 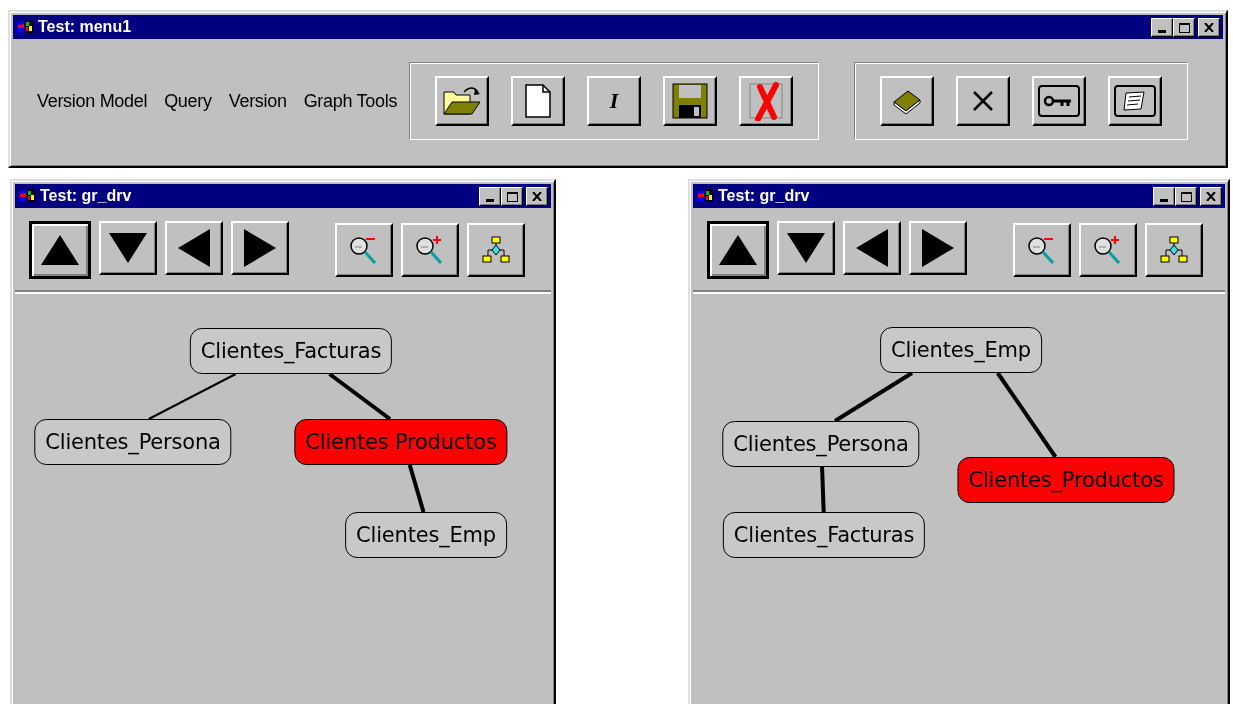 I want to click on menu-item: Query, so click(x=188, y=101).